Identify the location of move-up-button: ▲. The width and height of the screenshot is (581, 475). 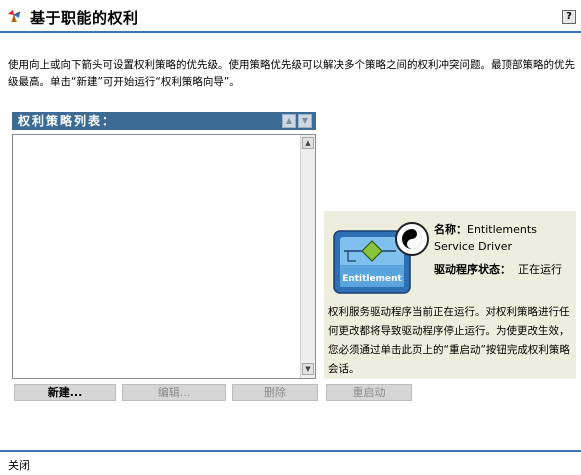
(289, 121).